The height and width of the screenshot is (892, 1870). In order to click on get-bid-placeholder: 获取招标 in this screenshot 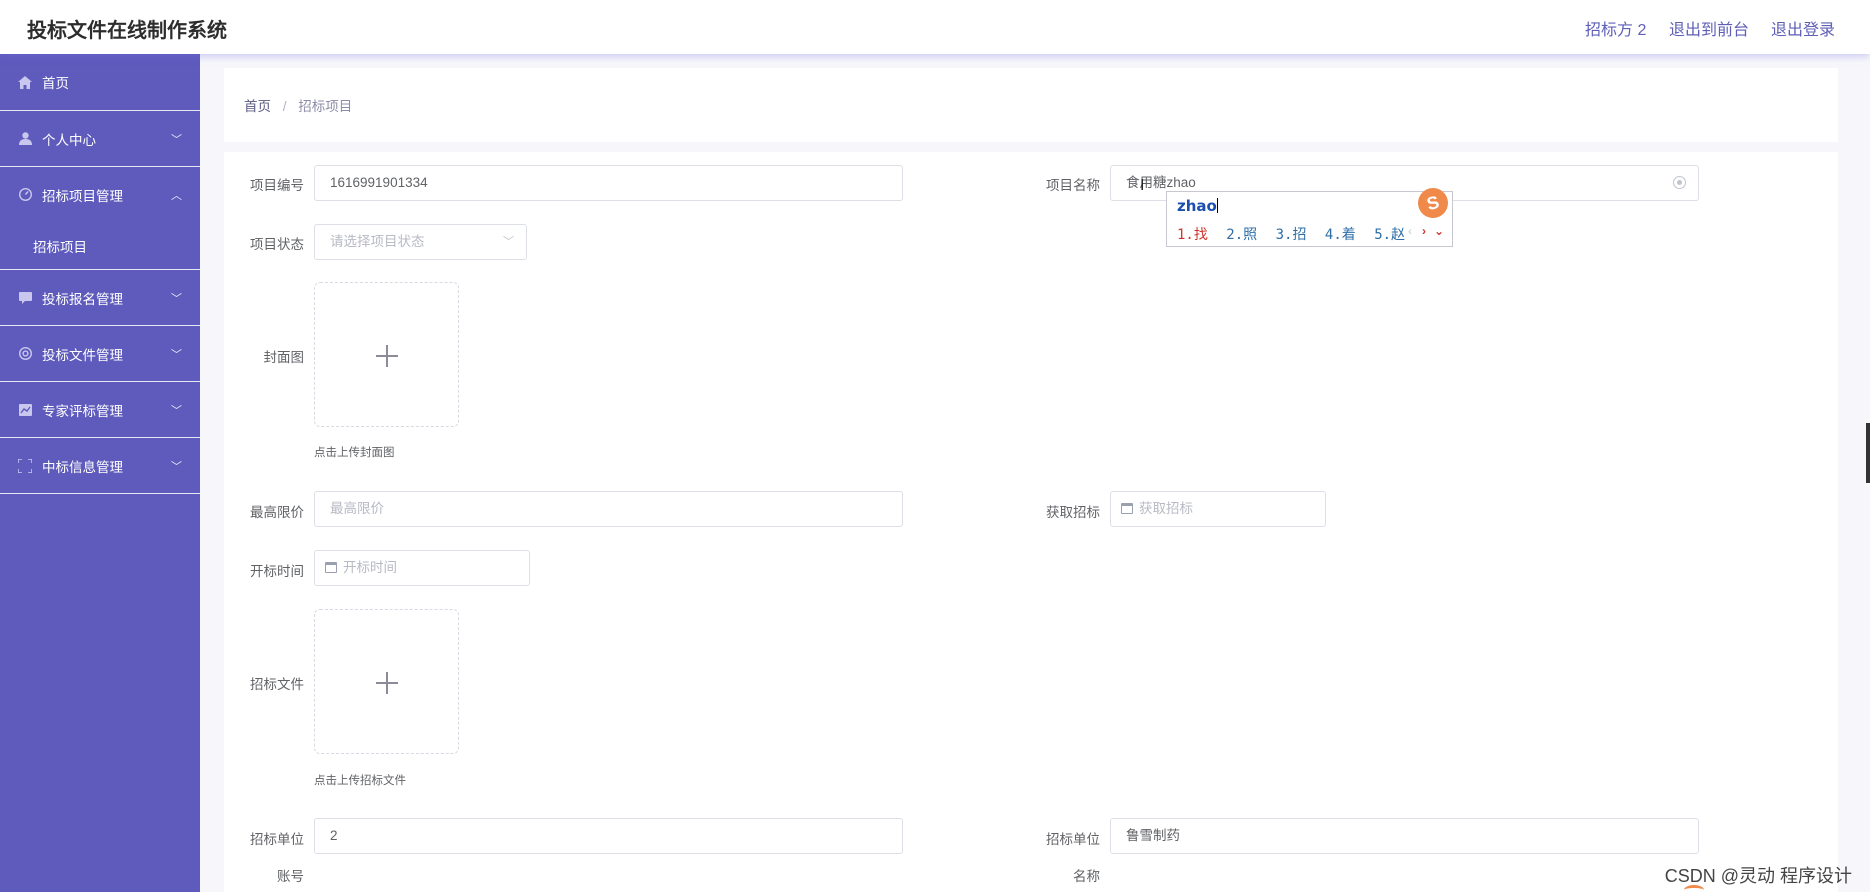, I will do `click(1166, 508)`.